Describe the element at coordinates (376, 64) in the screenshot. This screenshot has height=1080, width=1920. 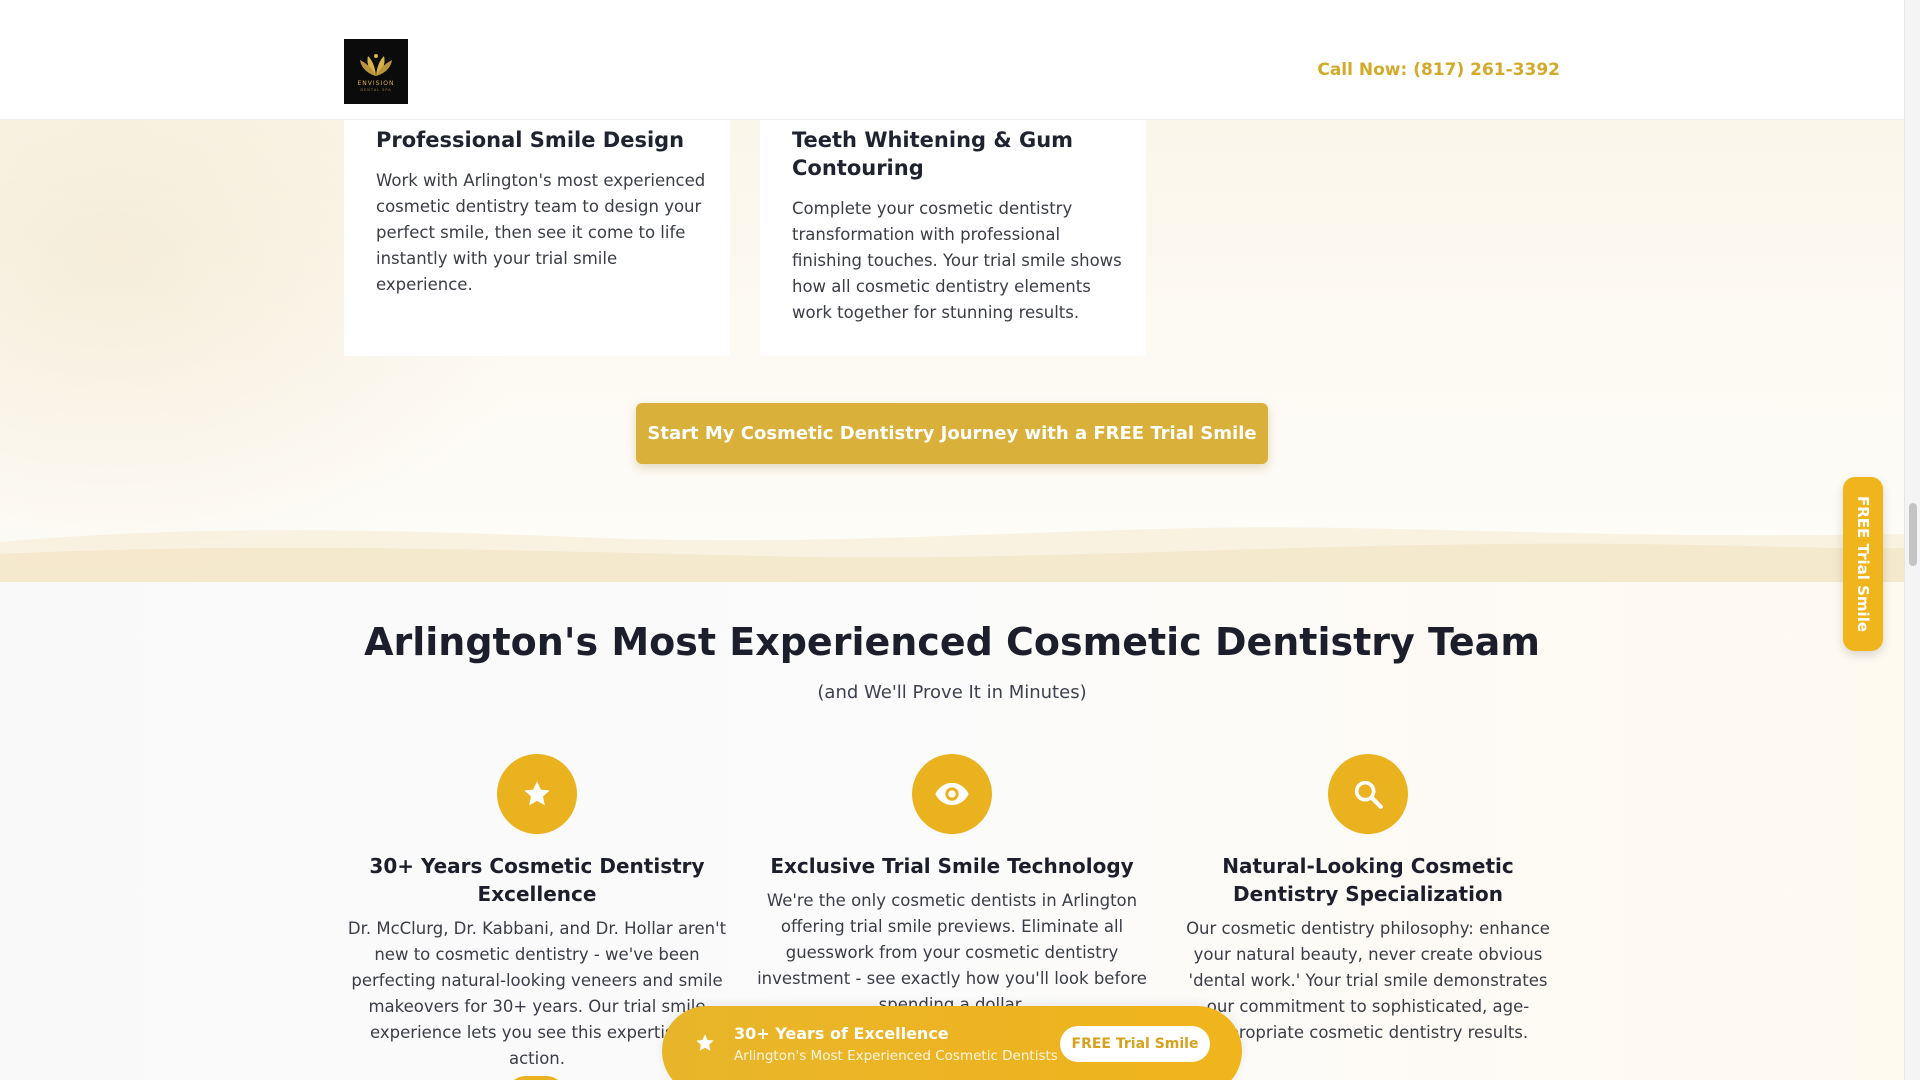
I see `lotus-logo-icon` at that location.